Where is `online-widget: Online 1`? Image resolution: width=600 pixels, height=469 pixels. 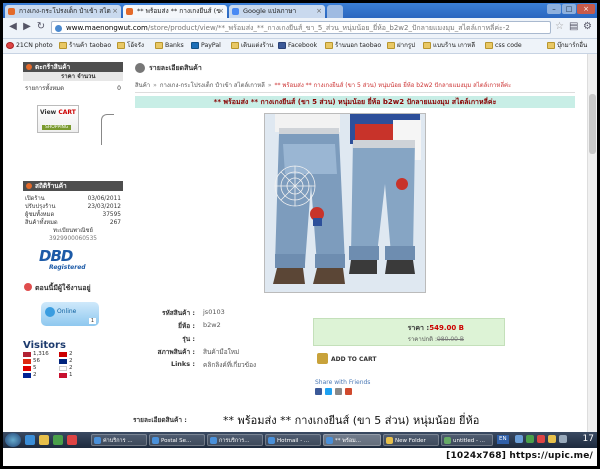 online-widget: Online 1 is located at coordinates (70, 314).